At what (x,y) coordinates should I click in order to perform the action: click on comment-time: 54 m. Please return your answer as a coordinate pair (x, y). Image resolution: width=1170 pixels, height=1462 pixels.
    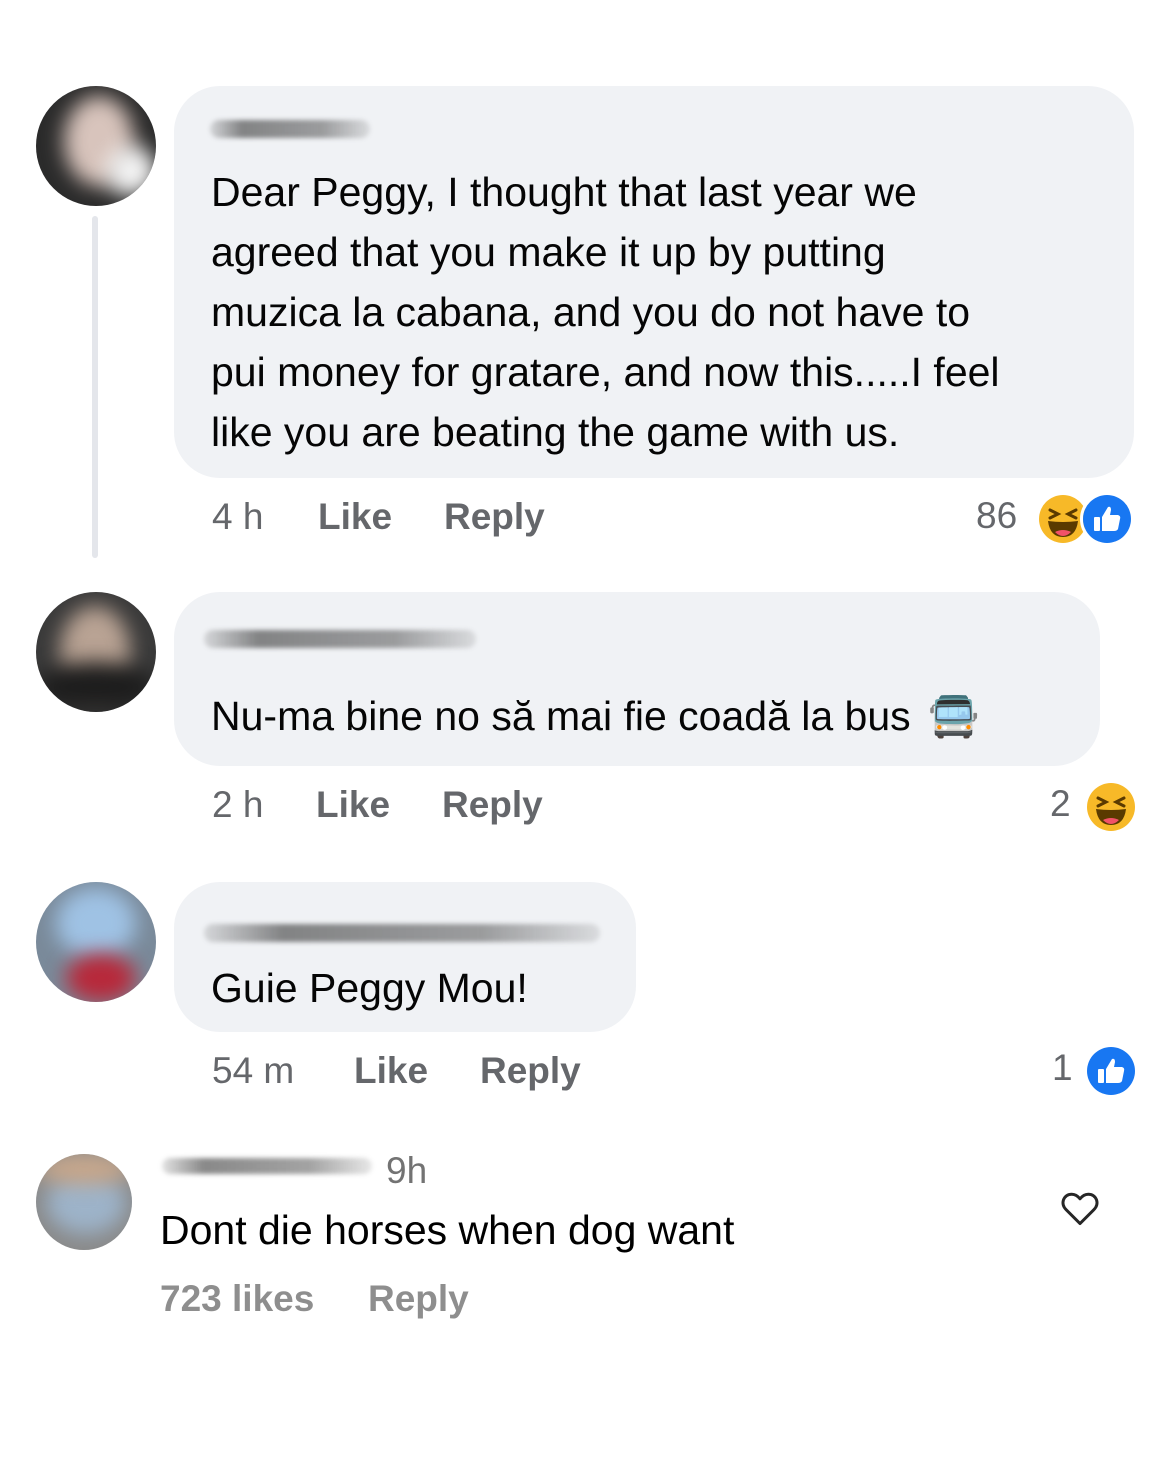
    Looking at the image, I should click on (253, 1070).